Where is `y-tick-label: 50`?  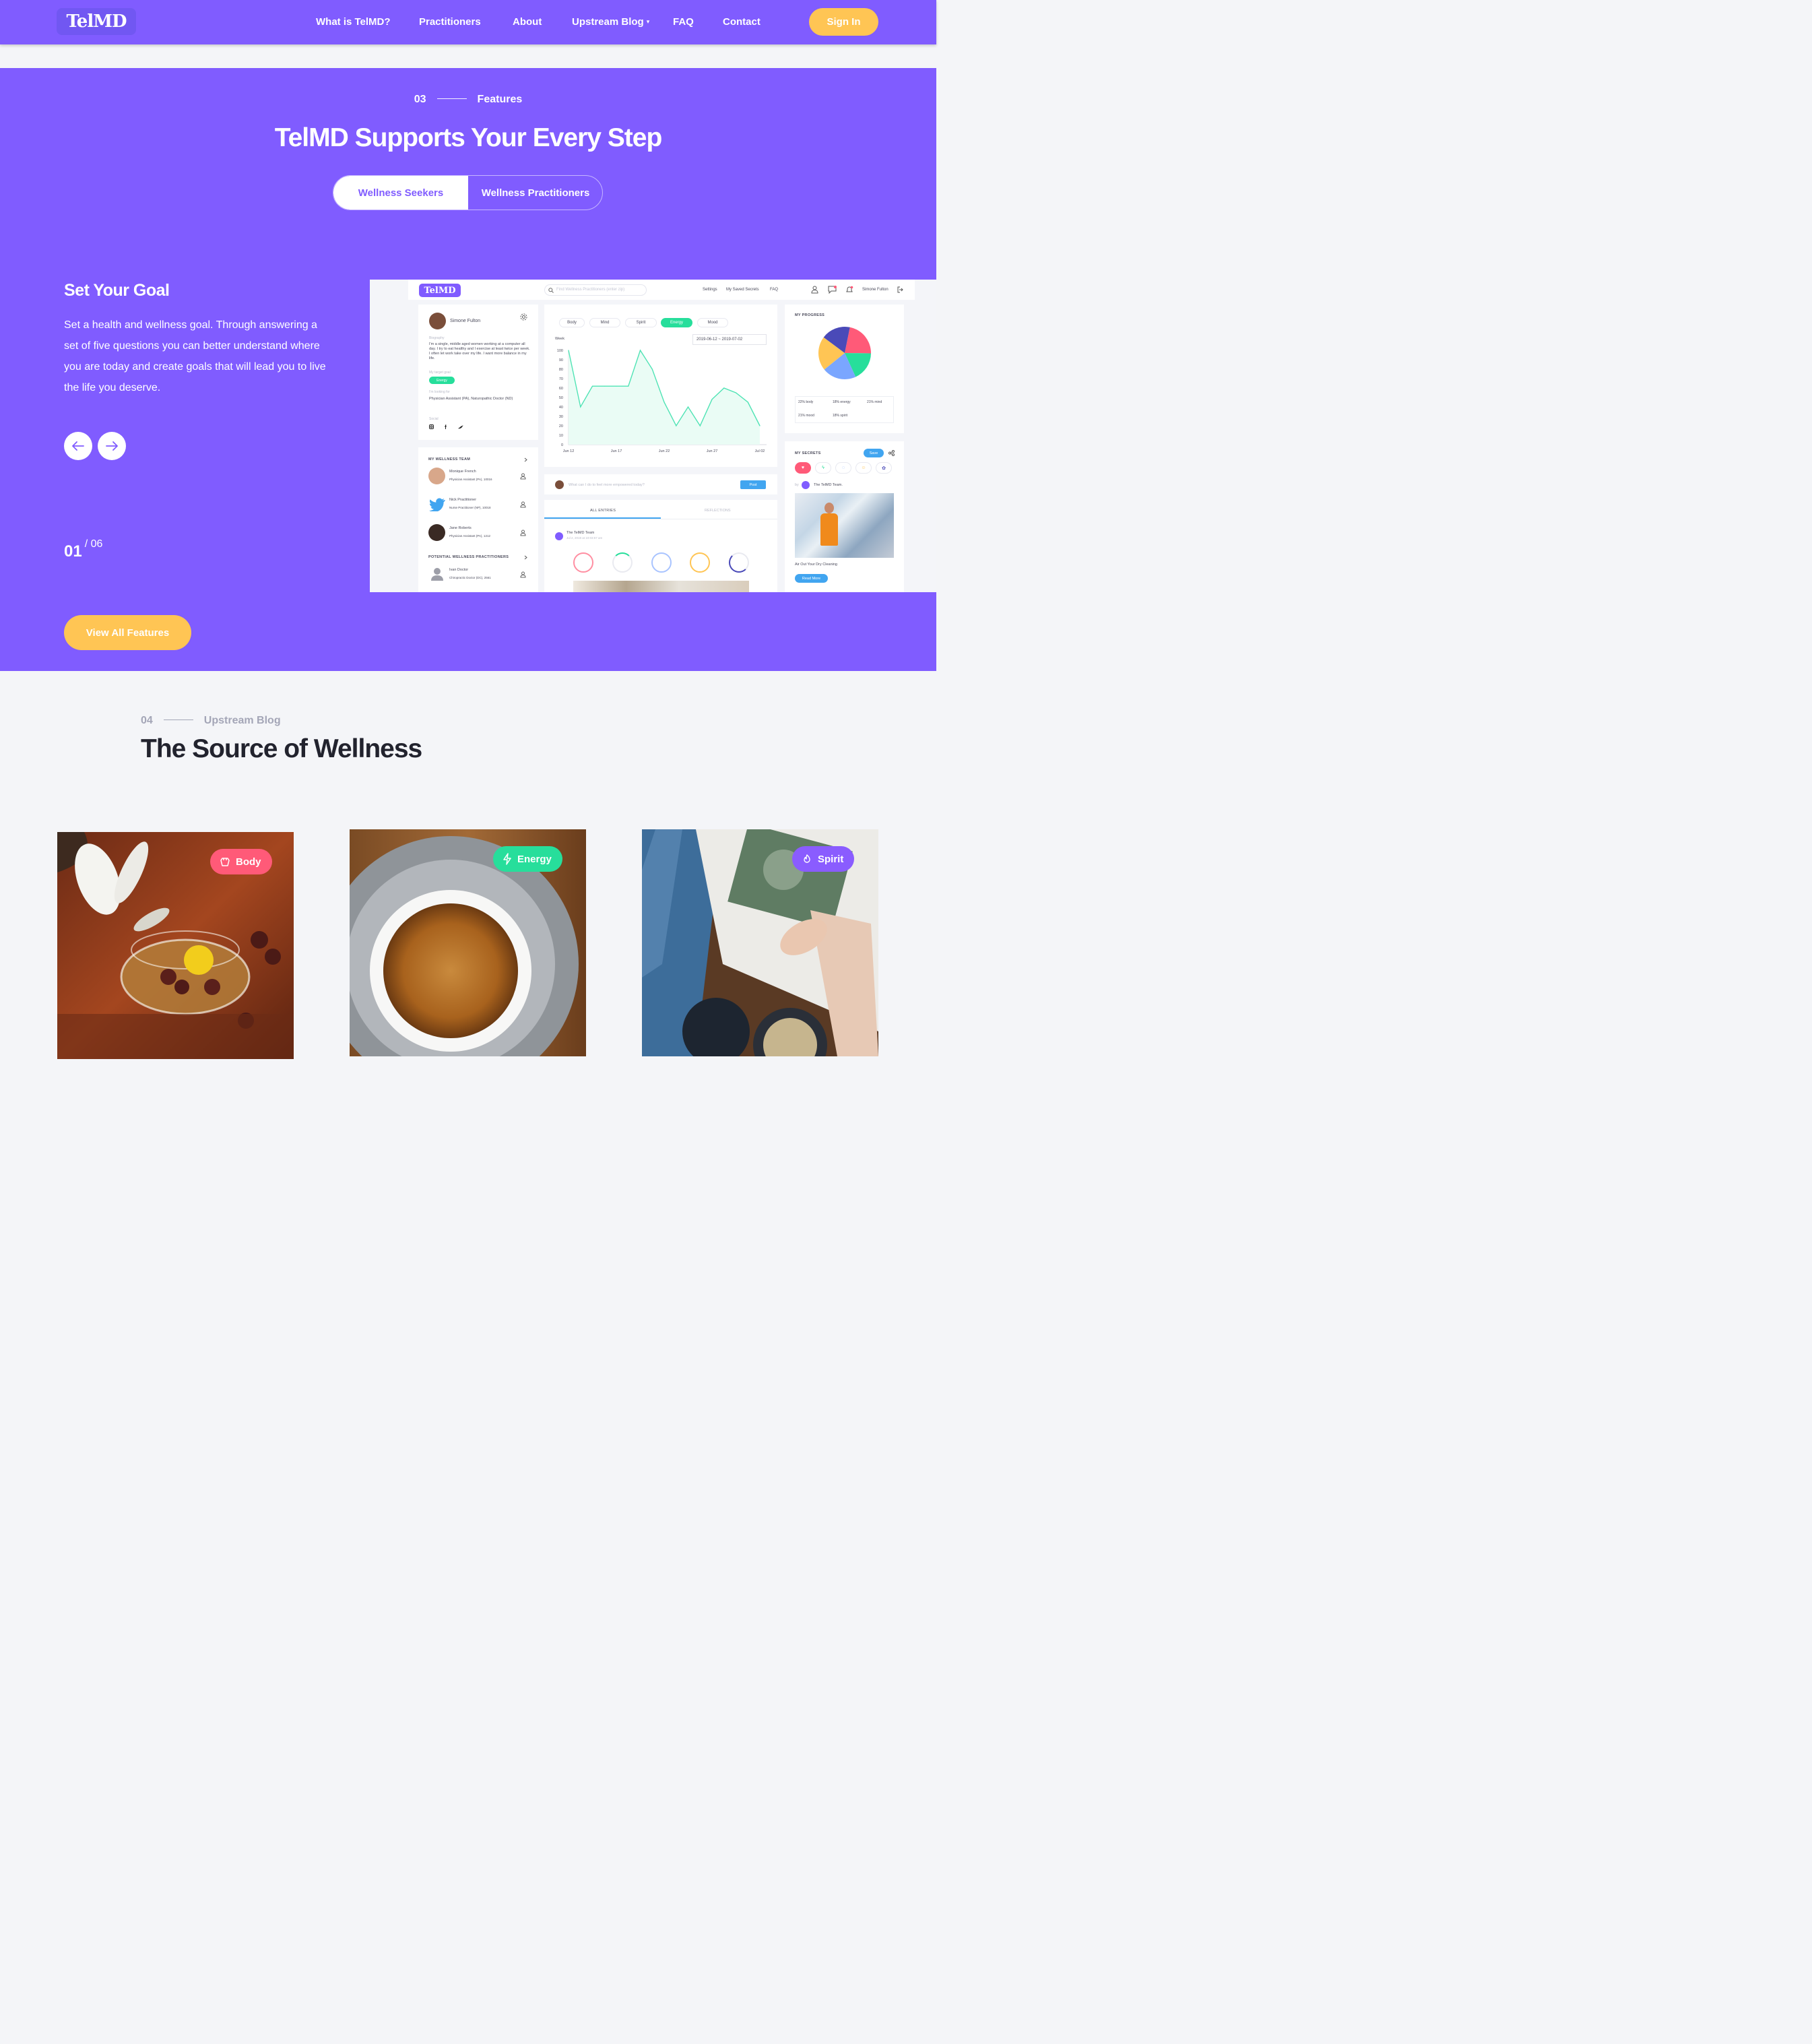 y-tick-label: 50 is located at coordinates (561, 398).